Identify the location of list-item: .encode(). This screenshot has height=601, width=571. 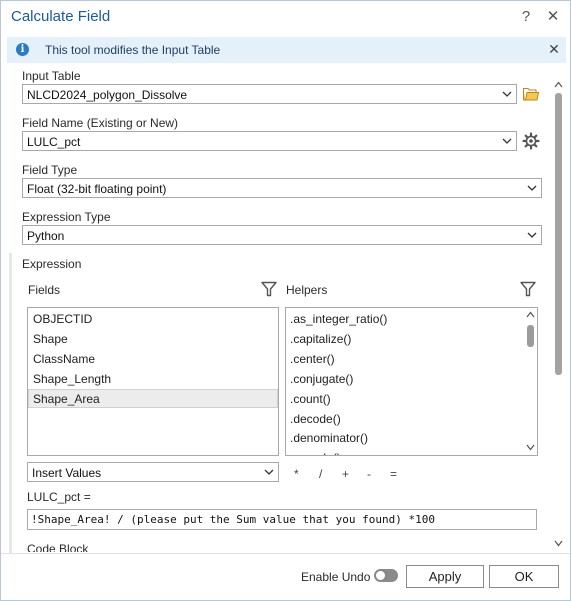
(315, 451).